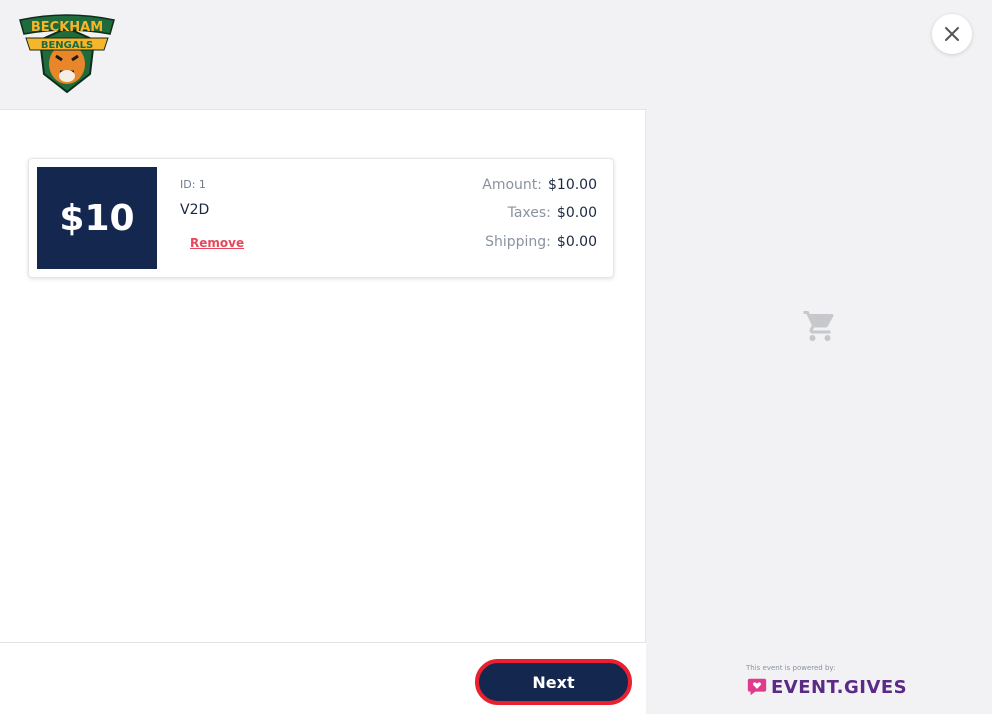 This screenshot has height=714, width=992. Describe the element at coordinates (97, 218) in the screenshot. I see `price-tile: $10` at that location.